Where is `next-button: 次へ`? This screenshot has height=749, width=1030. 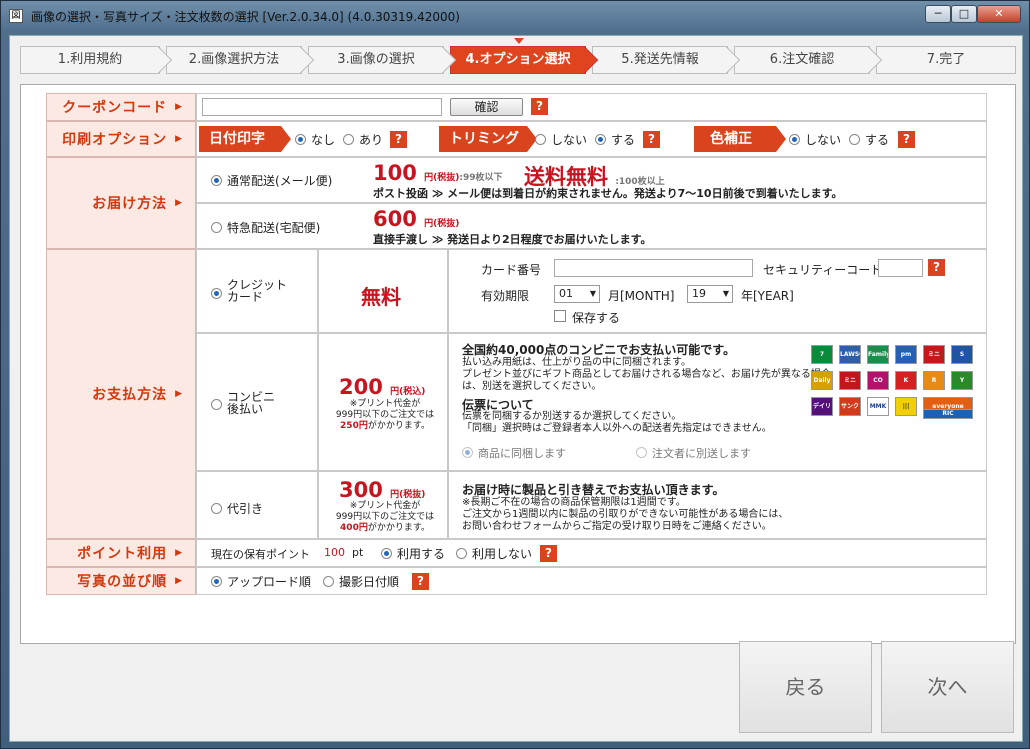
next-button: 次へ is located at coordinates (947, 687).